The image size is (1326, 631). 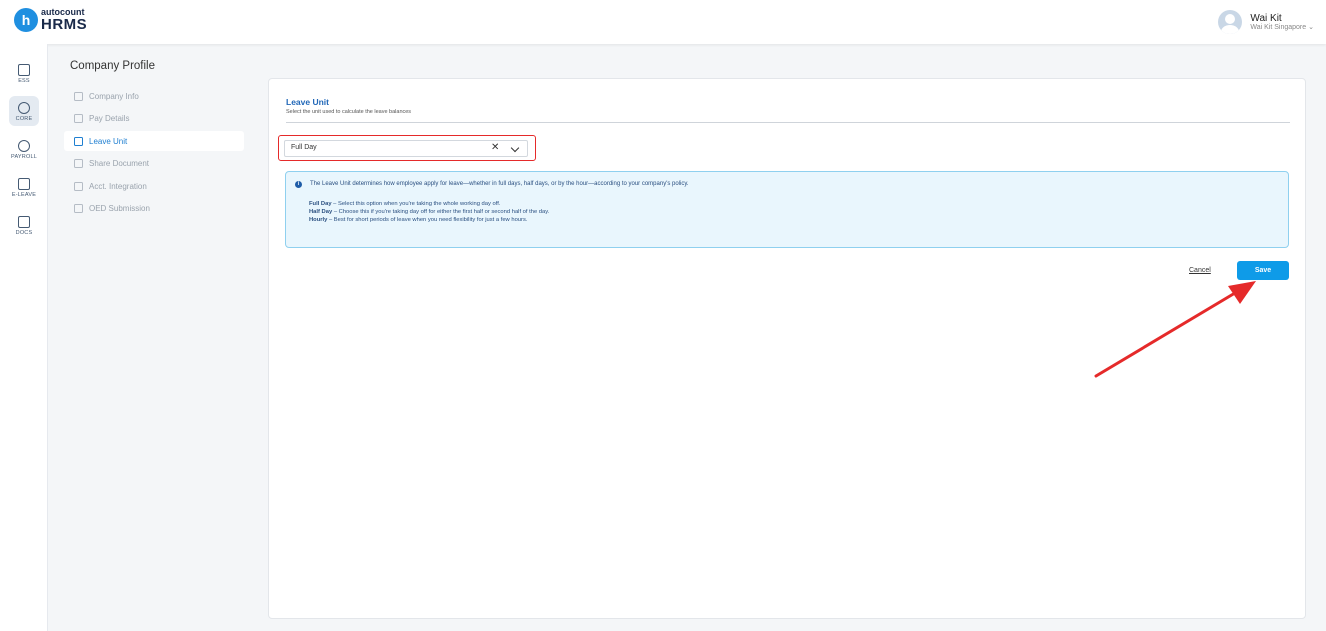 I want to click on rail-item-payroll: PAYROLL, so click(x=24, y=156).